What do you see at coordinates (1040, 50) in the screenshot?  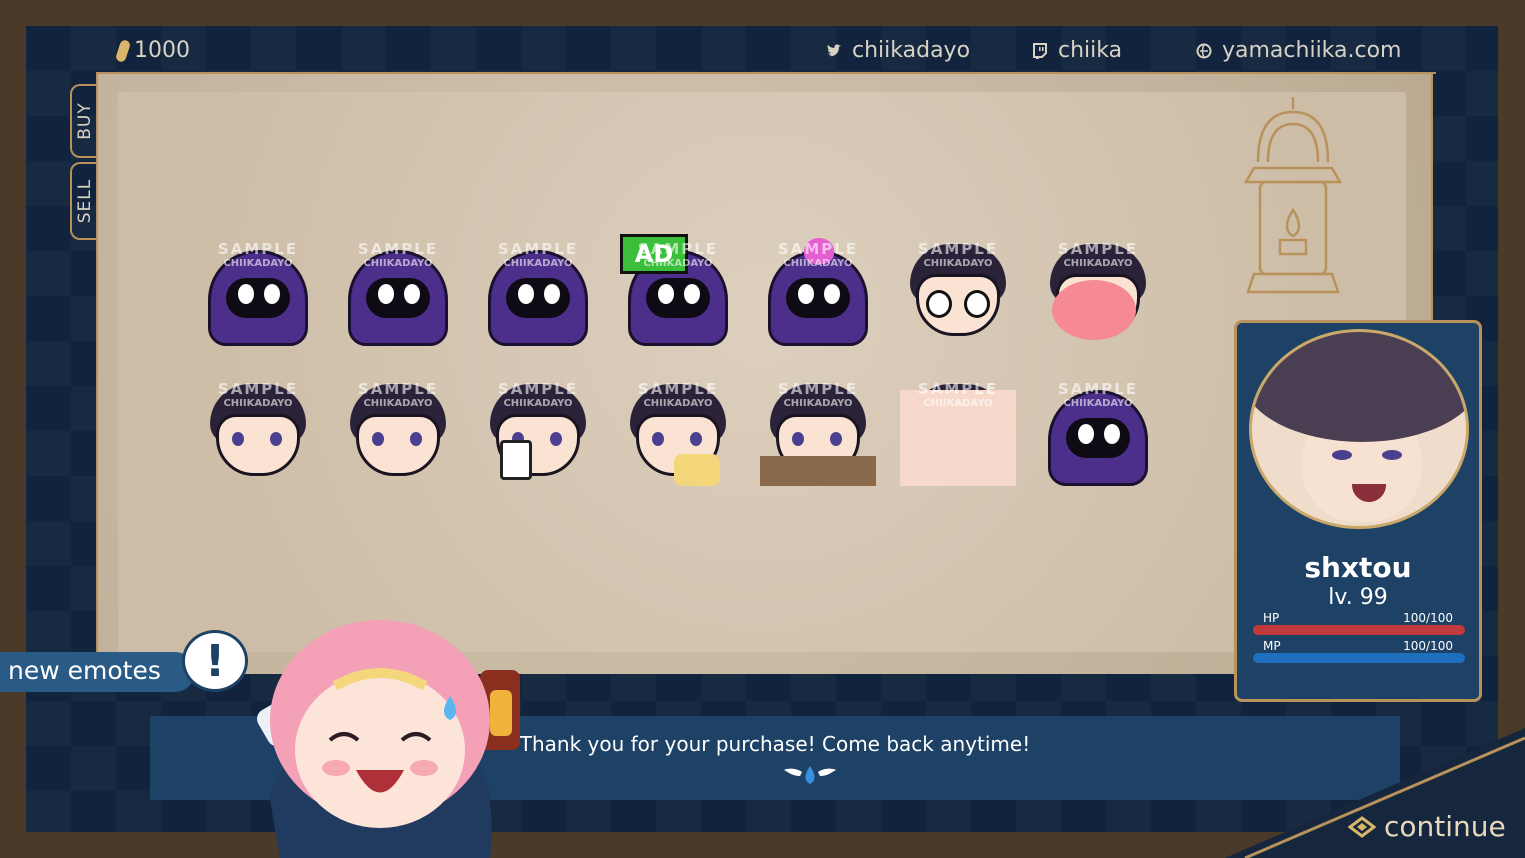 I see `twitch-icon` at bounding box center [1040, 50].